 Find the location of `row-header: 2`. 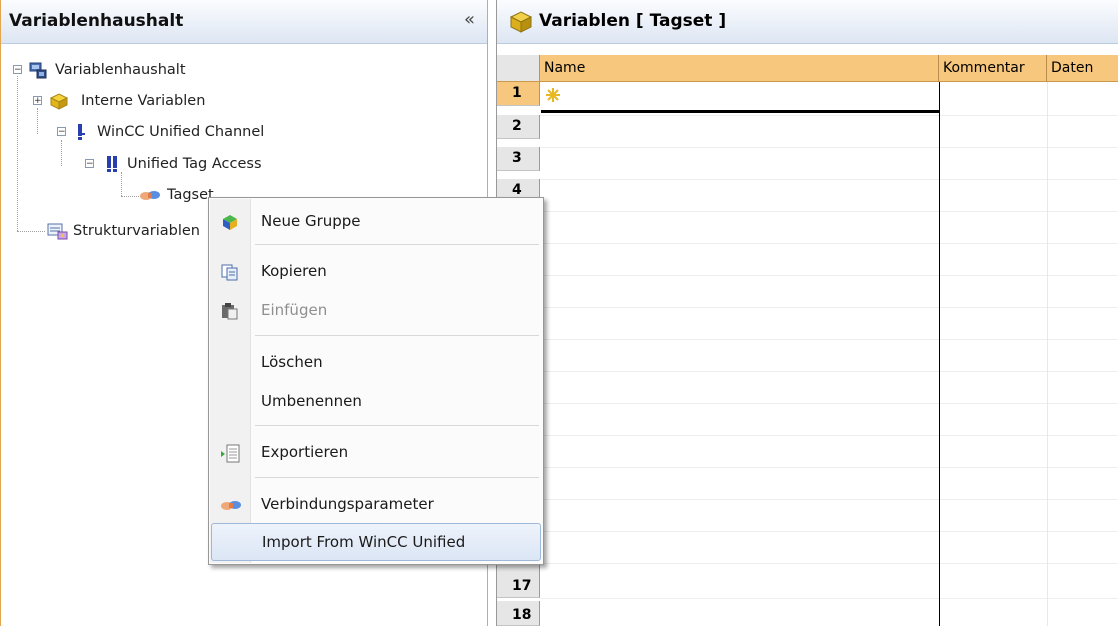

row-header: 2 is located at coordinates (518, 127).